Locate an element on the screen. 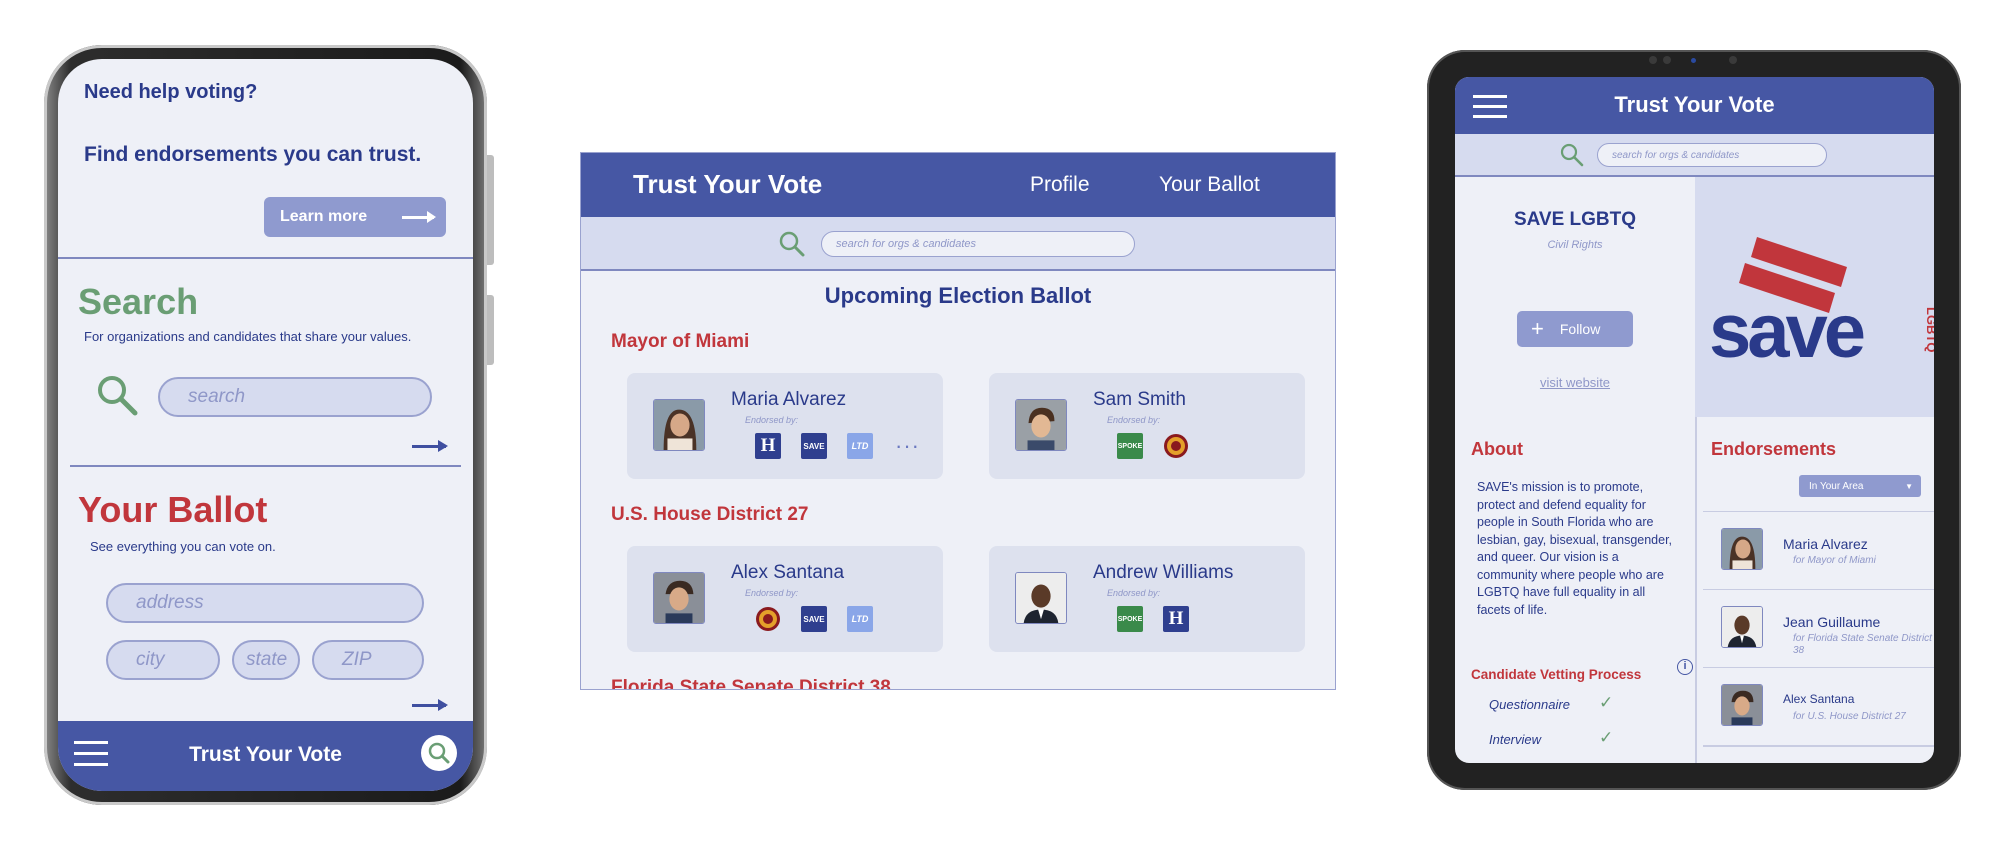 Image resolution: width=1997 pixels, height=844 pixels. endorsement-row: Maria Alvarez for Mayor of Miami is located at coordinates (1818, 550).